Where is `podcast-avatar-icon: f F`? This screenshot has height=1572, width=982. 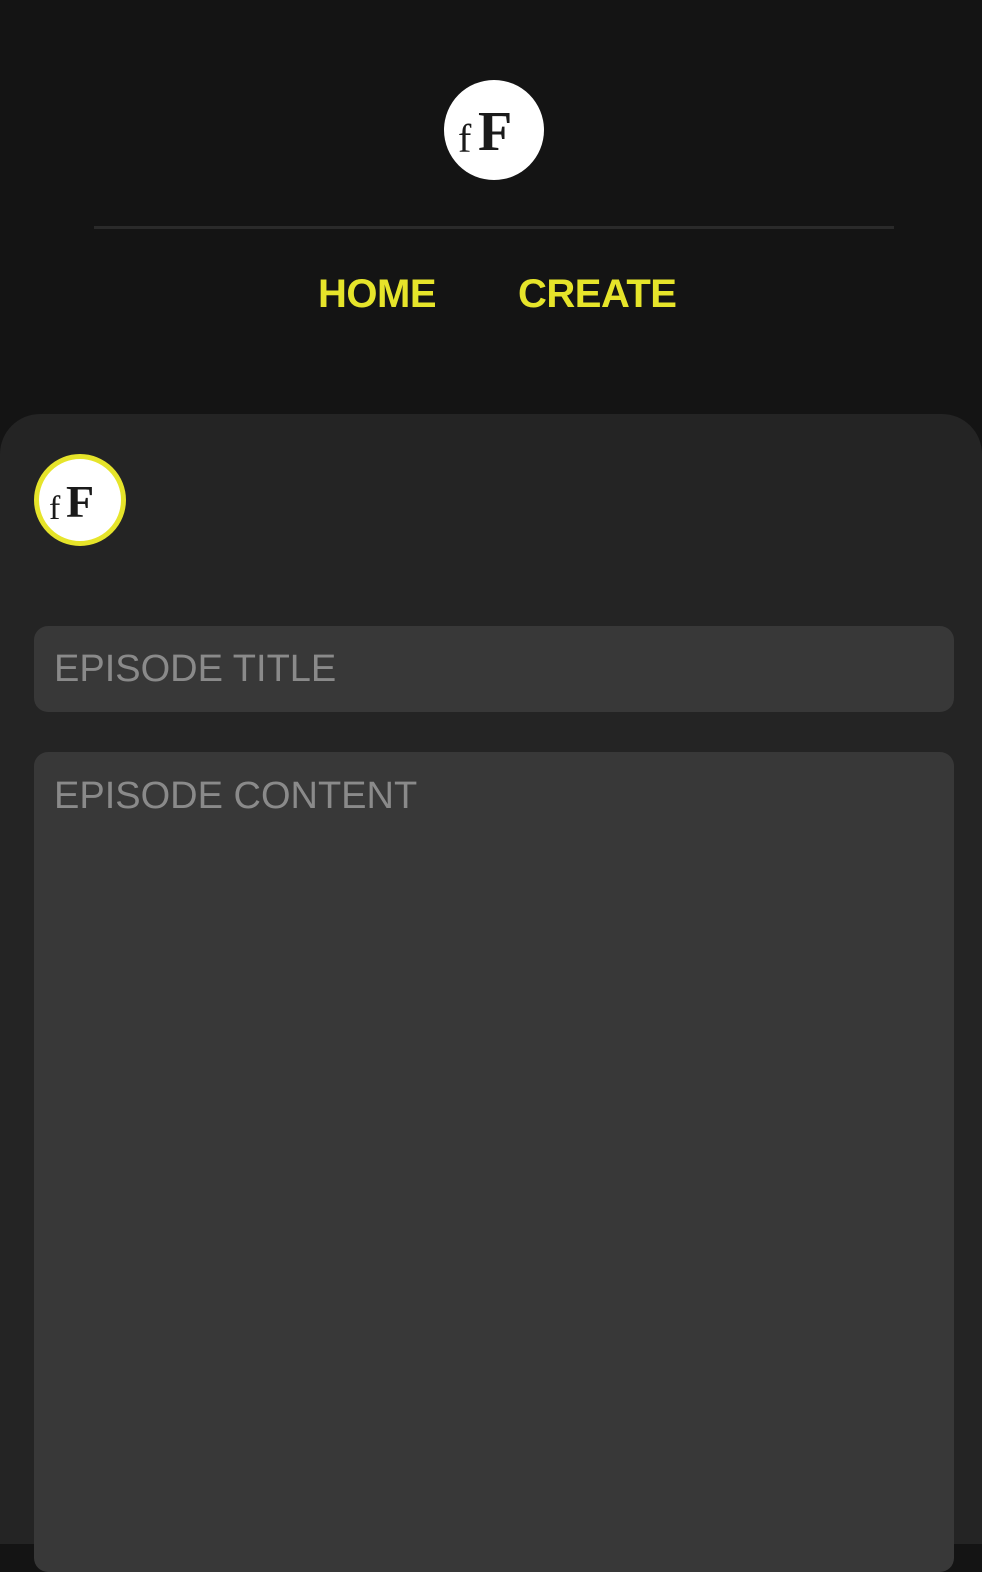 podcast-avatar-icon: f F is located at coordinates (80, 500).